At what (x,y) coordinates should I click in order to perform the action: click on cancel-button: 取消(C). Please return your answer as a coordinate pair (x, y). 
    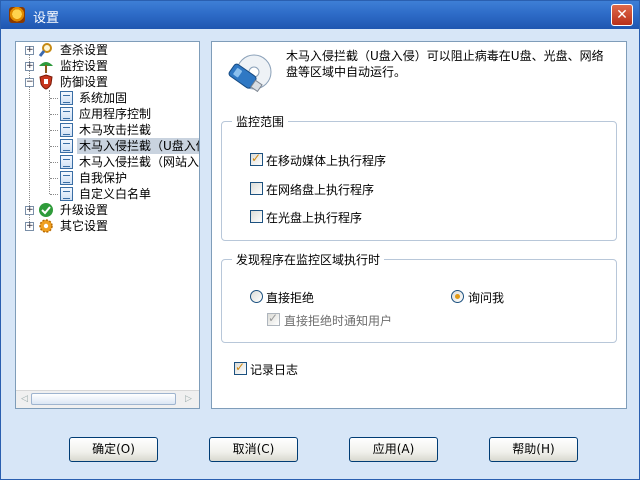
    Looking at the image, I should click on (253, 449).